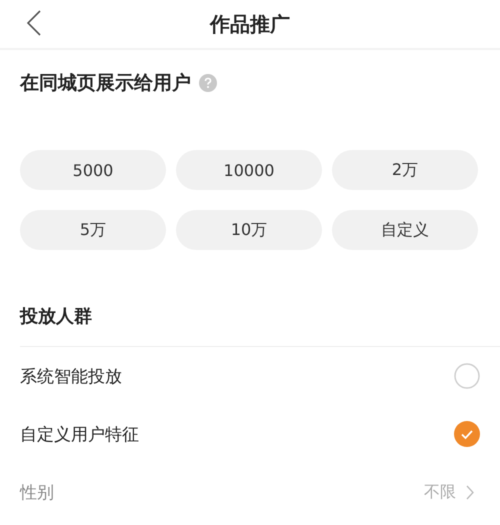 Image resolution: width=500 pixels, height=525 pixels. Describe the element at coordinates (208, 83) in the screenshot. I see `help-icon` at that location.